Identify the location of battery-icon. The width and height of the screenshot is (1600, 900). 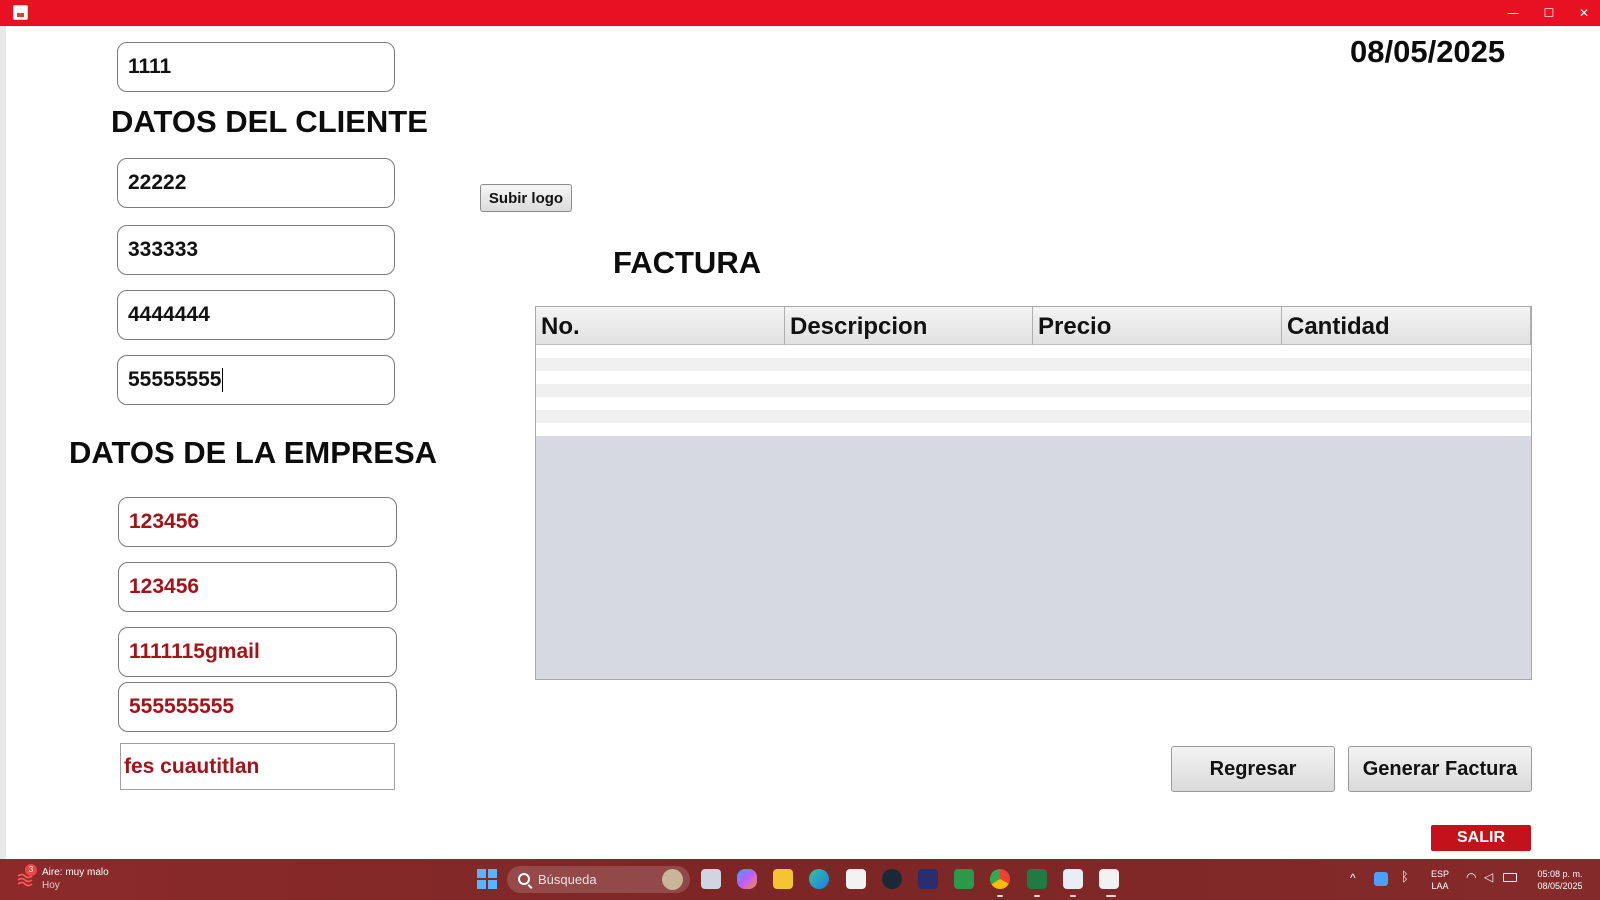
(1510, 877).